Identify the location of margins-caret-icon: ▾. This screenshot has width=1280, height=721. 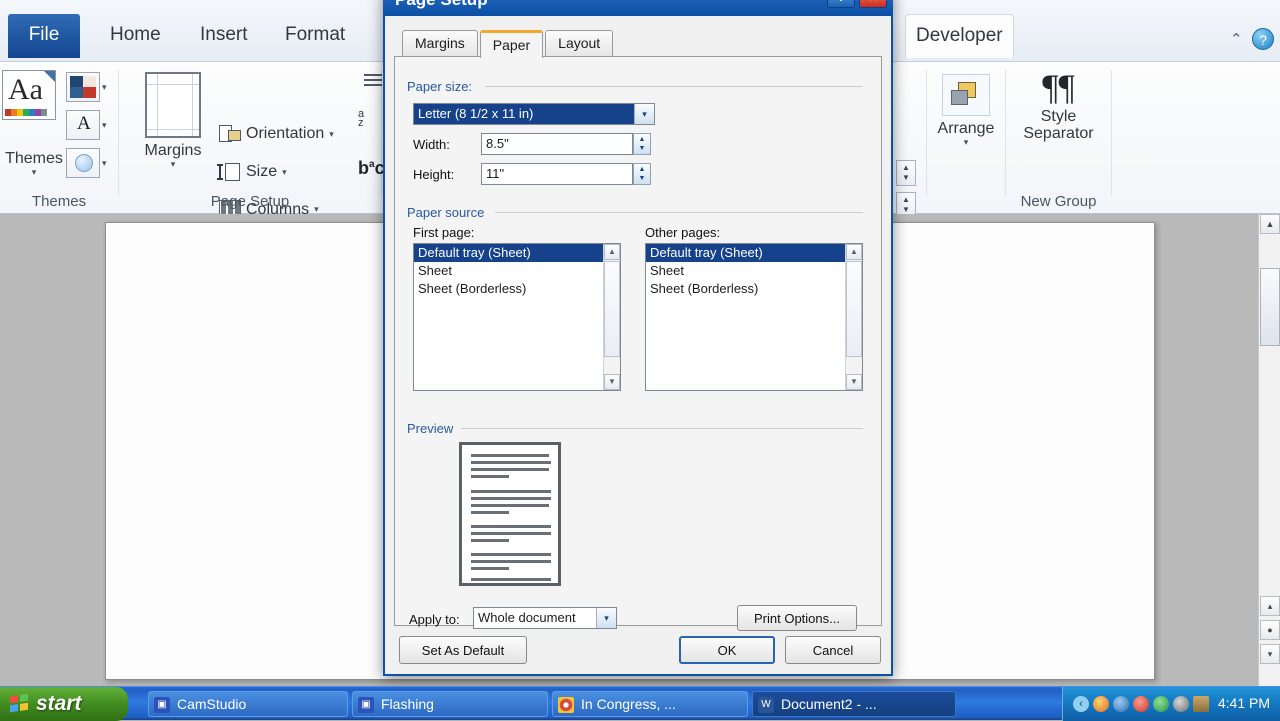
(173, 164).